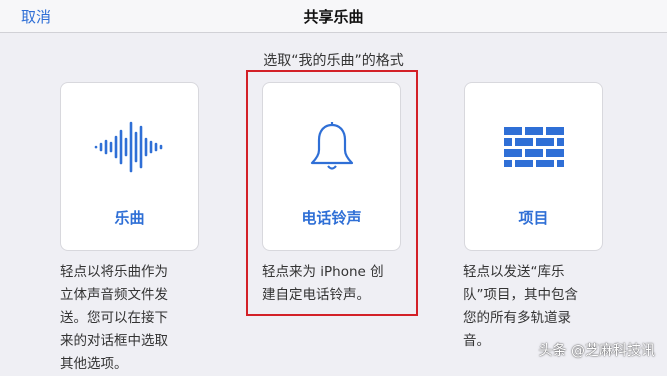  What do you see at coordinates (129, 218) in the screenshot?
I see `song-option-label: 乐曲` at bounding box center [129, 218].